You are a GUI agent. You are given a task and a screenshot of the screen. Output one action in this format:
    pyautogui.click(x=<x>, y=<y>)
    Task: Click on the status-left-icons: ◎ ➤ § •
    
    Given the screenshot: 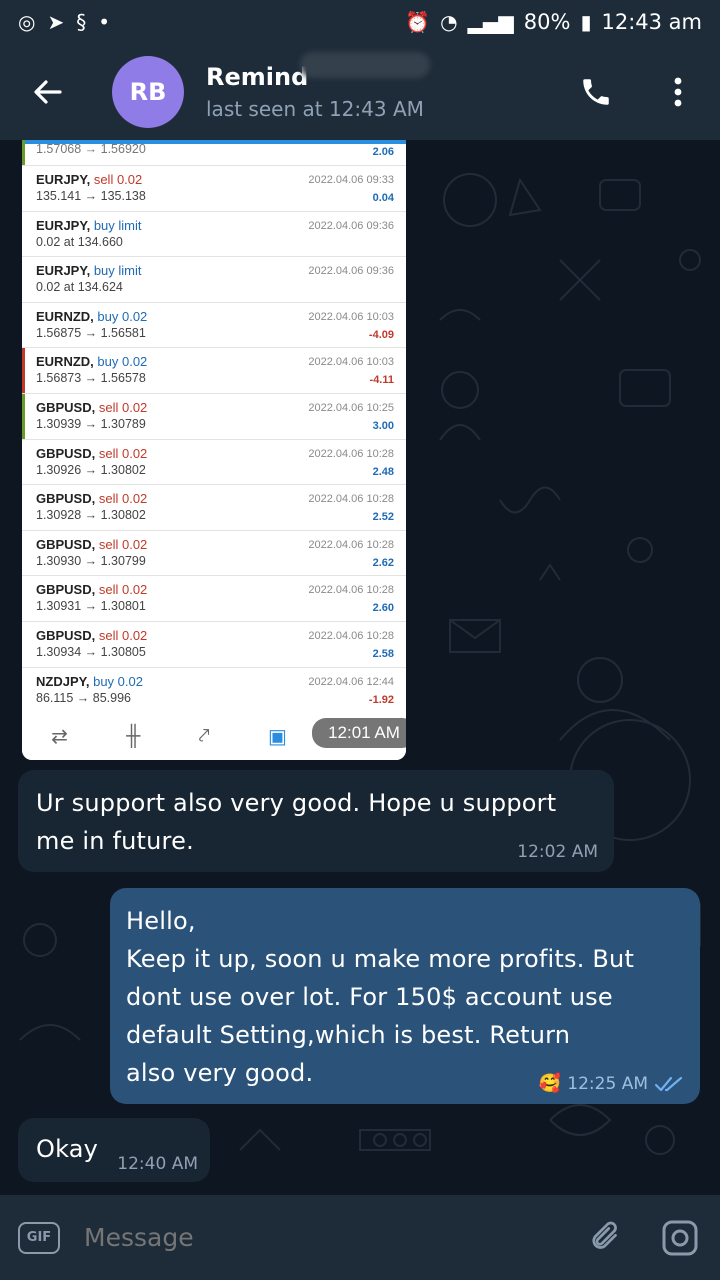 What is the action you would take?
    pyautogui.click(x=64, y=22)
    